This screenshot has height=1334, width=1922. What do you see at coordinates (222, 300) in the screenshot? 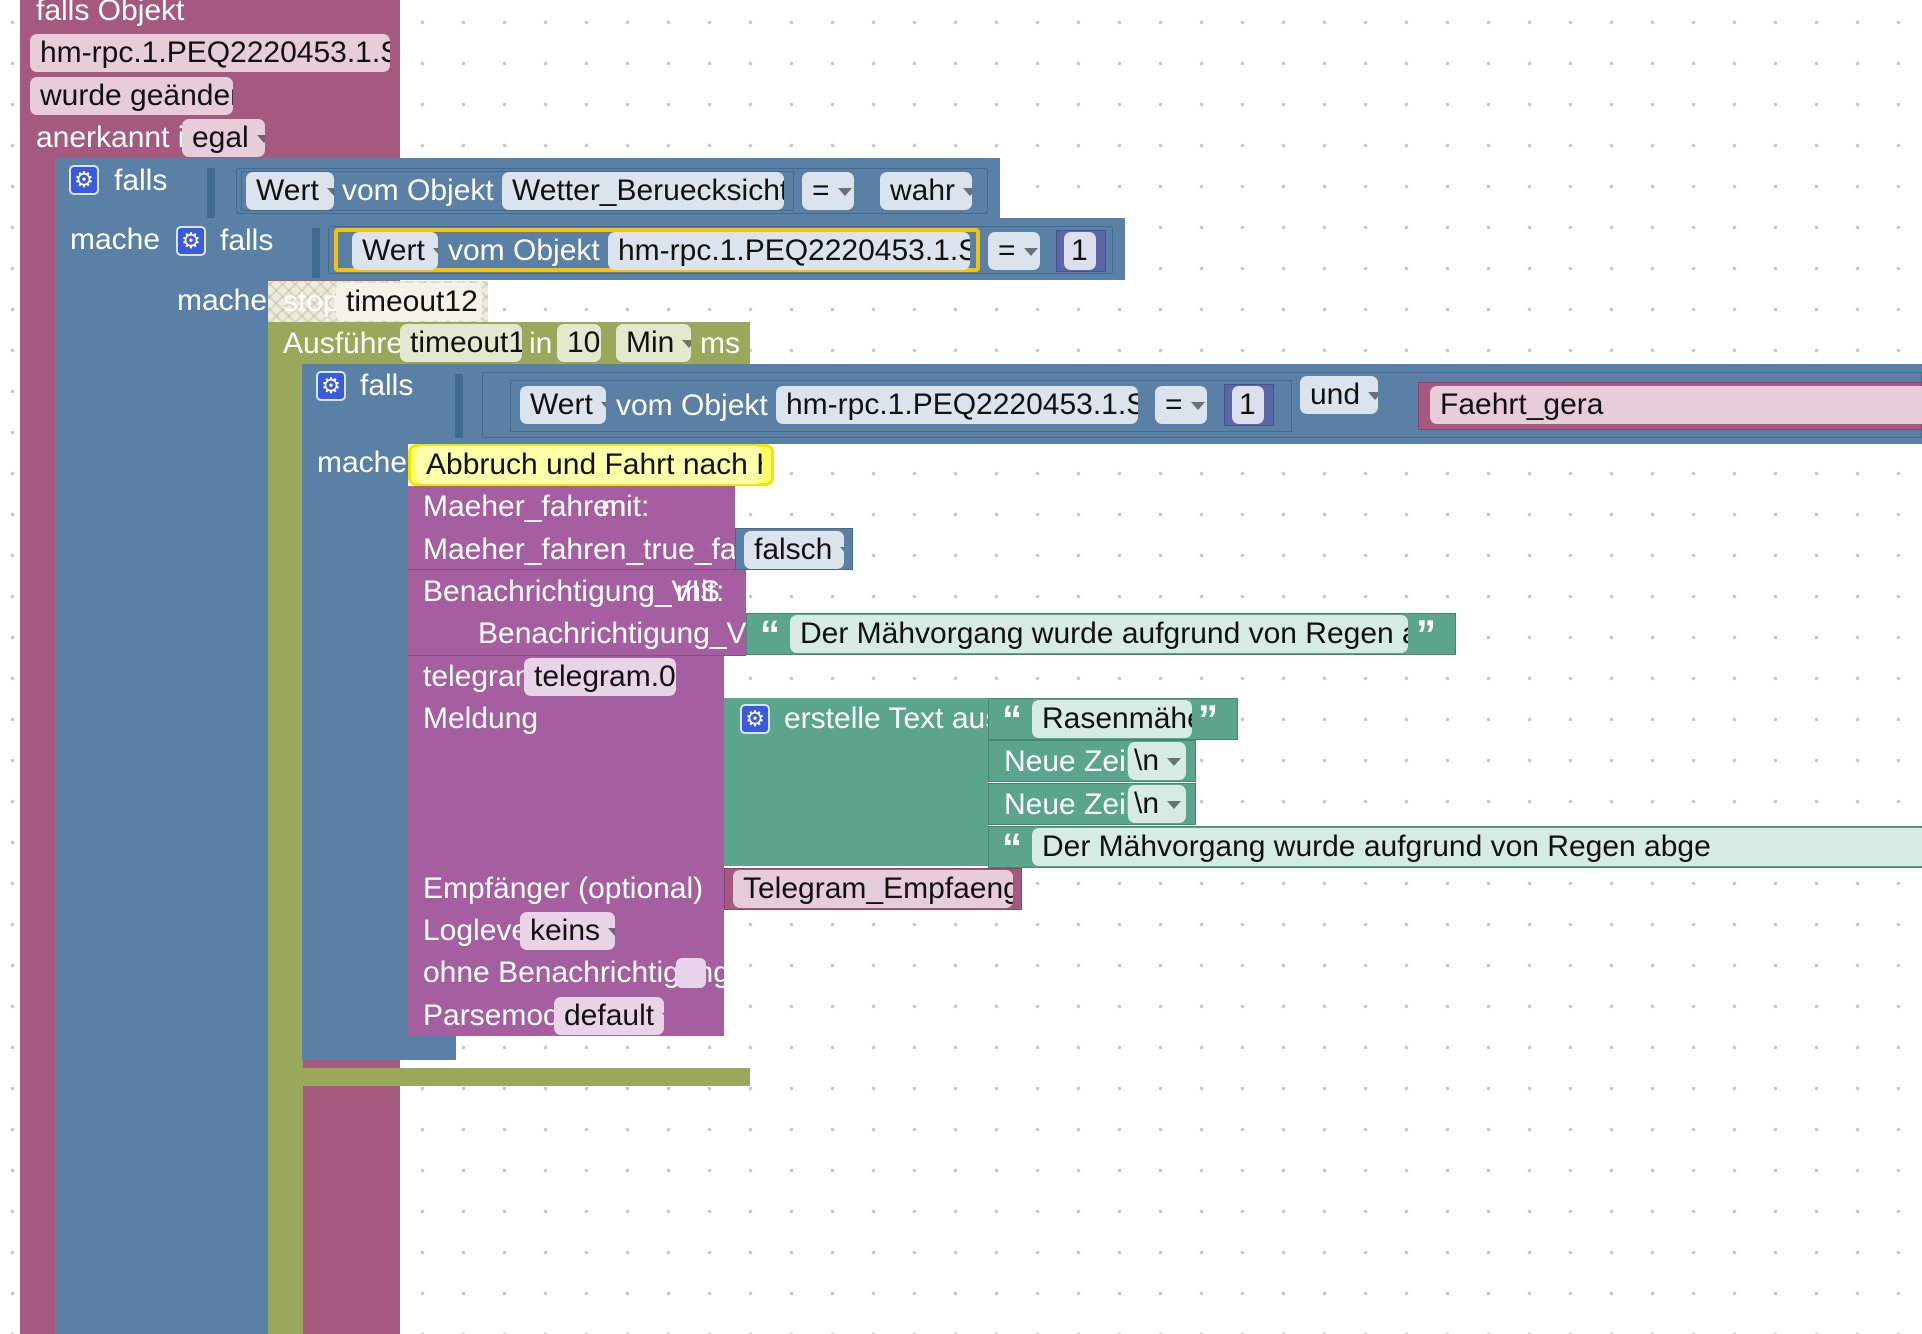
I see `if2-mache-label: mache` at bounding box center [222, 300].